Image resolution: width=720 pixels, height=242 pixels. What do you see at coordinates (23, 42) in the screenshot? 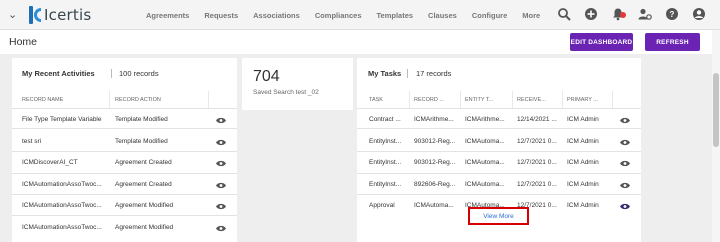
I see `page-title: Home` at bounding box center [23, 42].